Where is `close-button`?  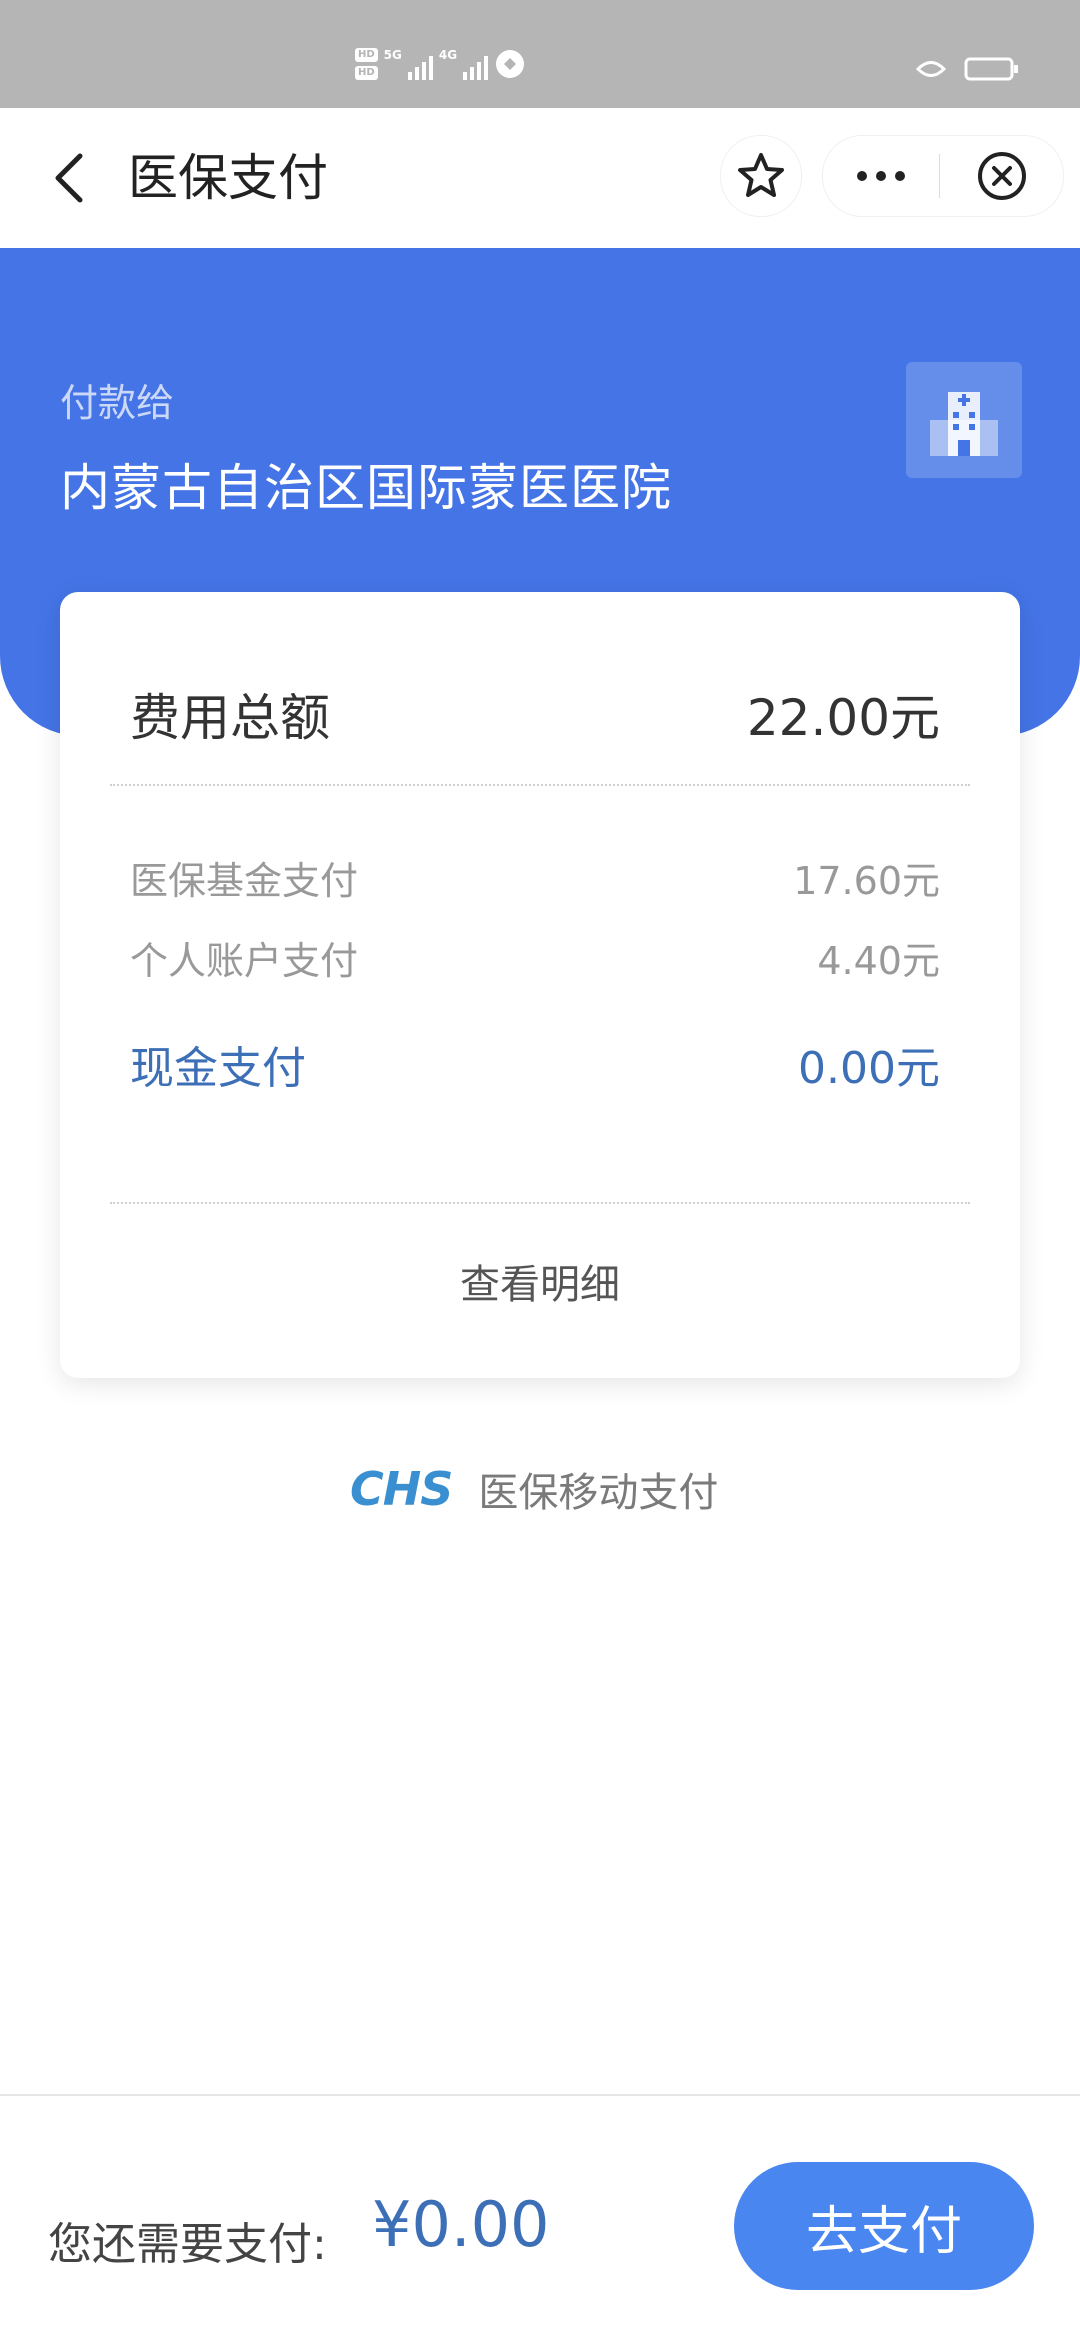
close-button is located at coordinates (1001, 176).